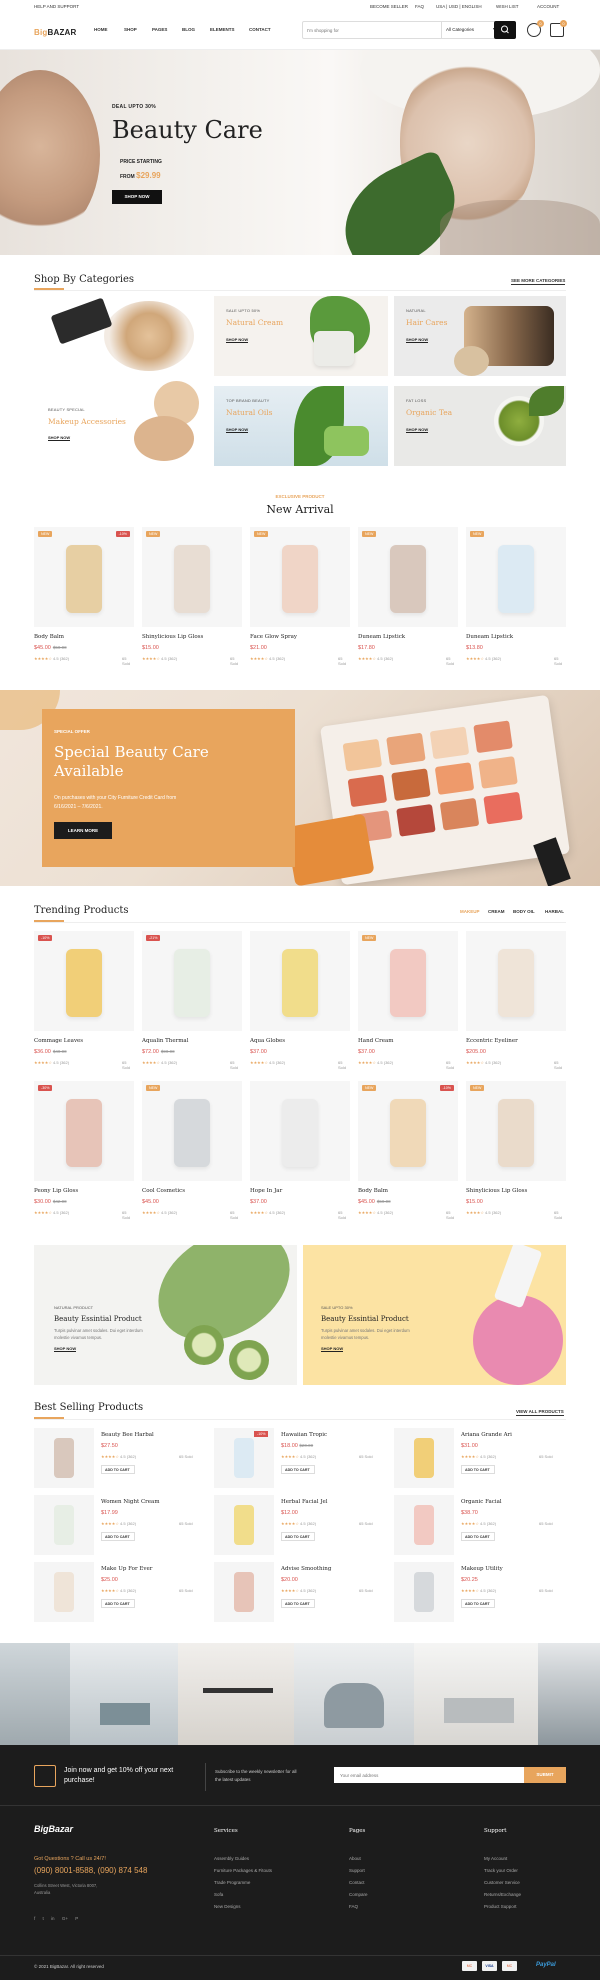 The height and width of the screenshot is (1980, 600). What do you see at coordinates (486, 1435) in the screenshot?
I see `product-name: Ariana Grande Ari` at bounding box center [486, 1435].